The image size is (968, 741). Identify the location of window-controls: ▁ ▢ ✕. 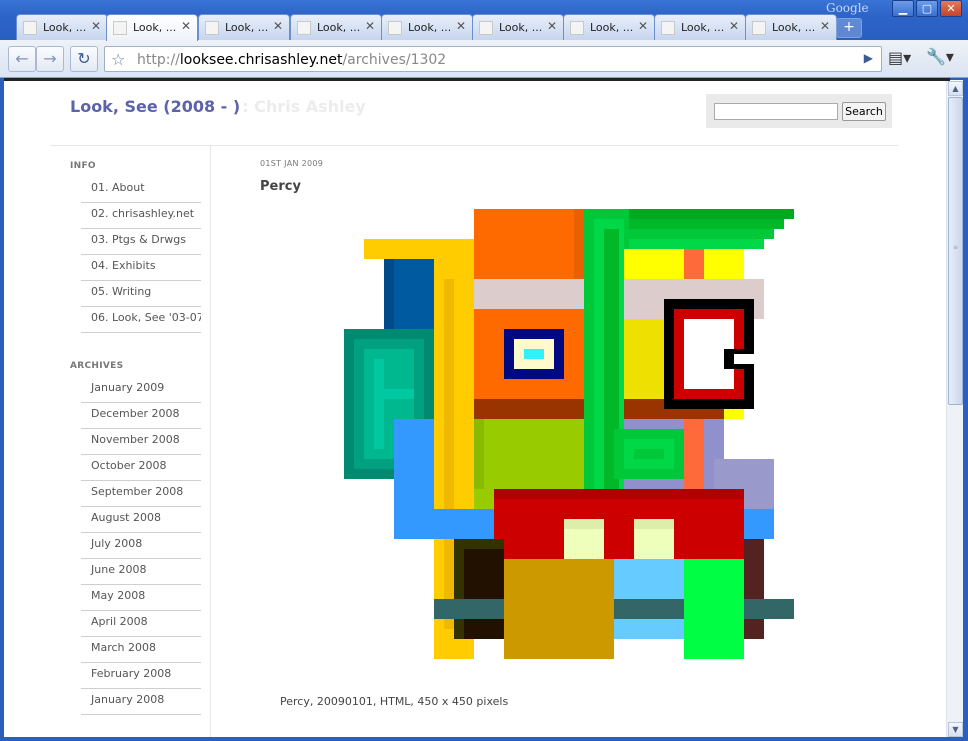
(926, 9).